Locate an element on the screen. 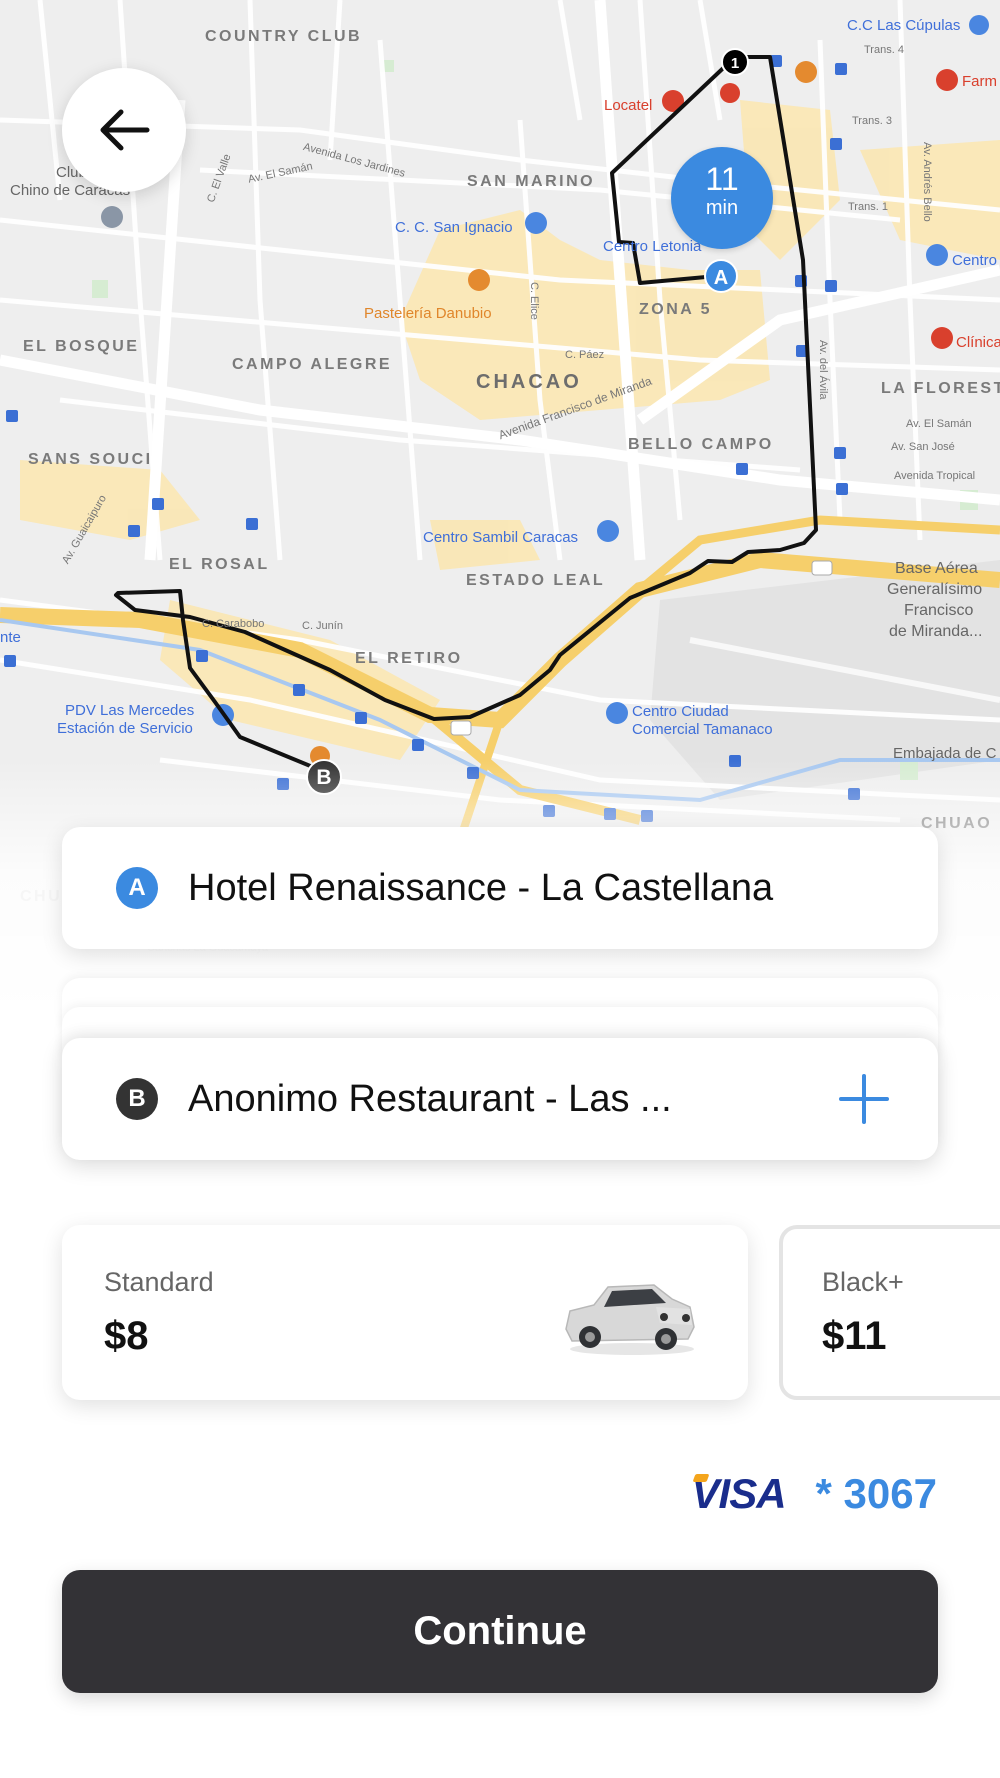 The width and height of the screenshot is (1000, 1778). map-pin-dropoff: B is located at coordinates (324, 777).